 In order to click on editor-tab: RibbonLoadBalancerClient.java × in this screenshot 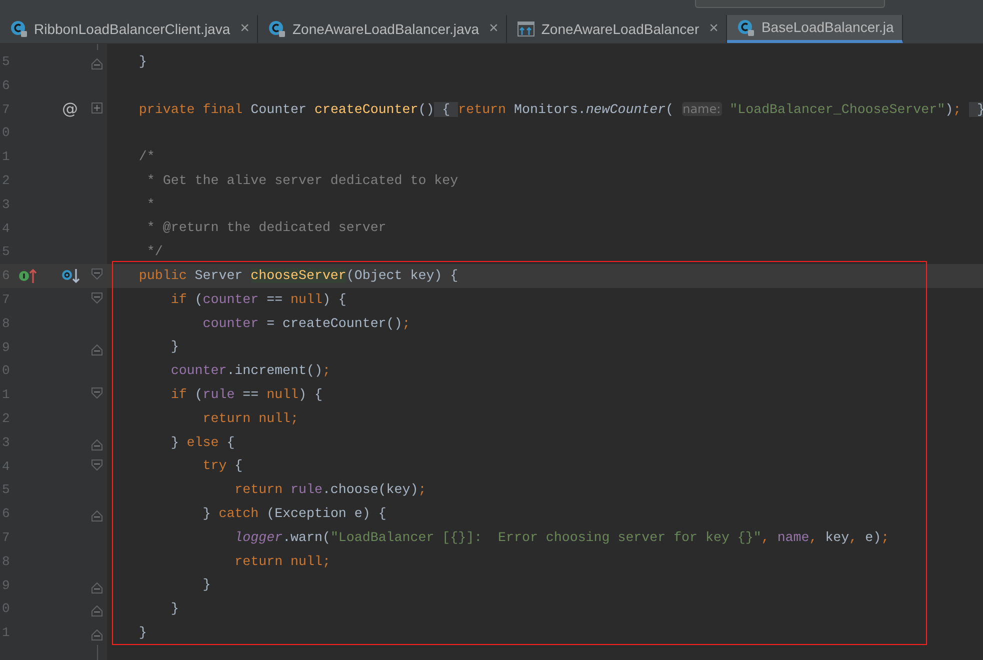, I will do `click(129, 29)`.